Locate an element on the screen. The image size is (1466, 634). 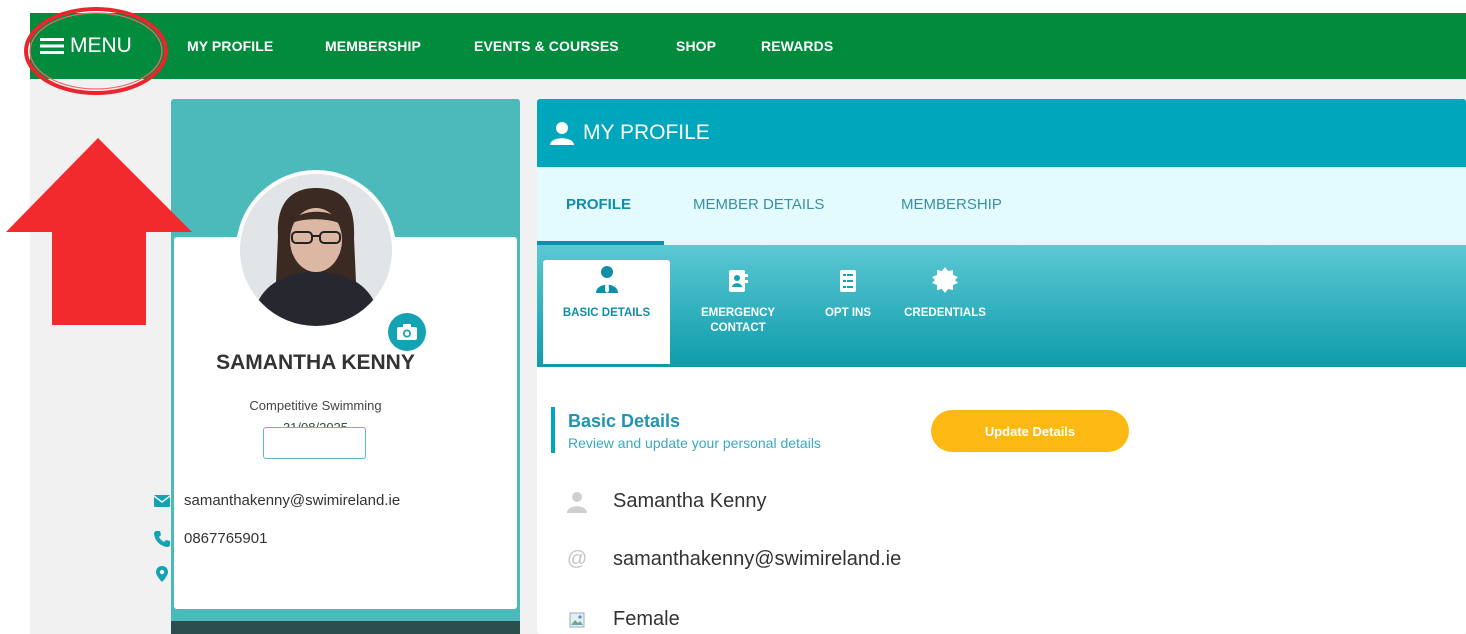
subtab-emergency-contact: EMERGENCY CONTACT is located at coordinates (738, 299).